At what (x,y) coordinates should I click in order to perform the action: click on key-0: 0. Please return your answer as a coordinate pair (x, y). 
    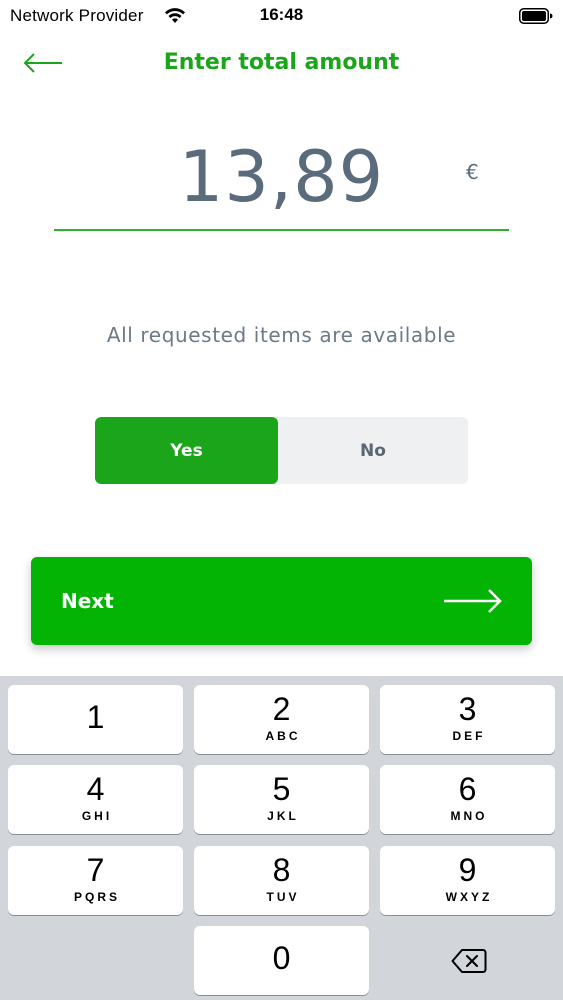
    Looking at the image, I should click on (281, 960).